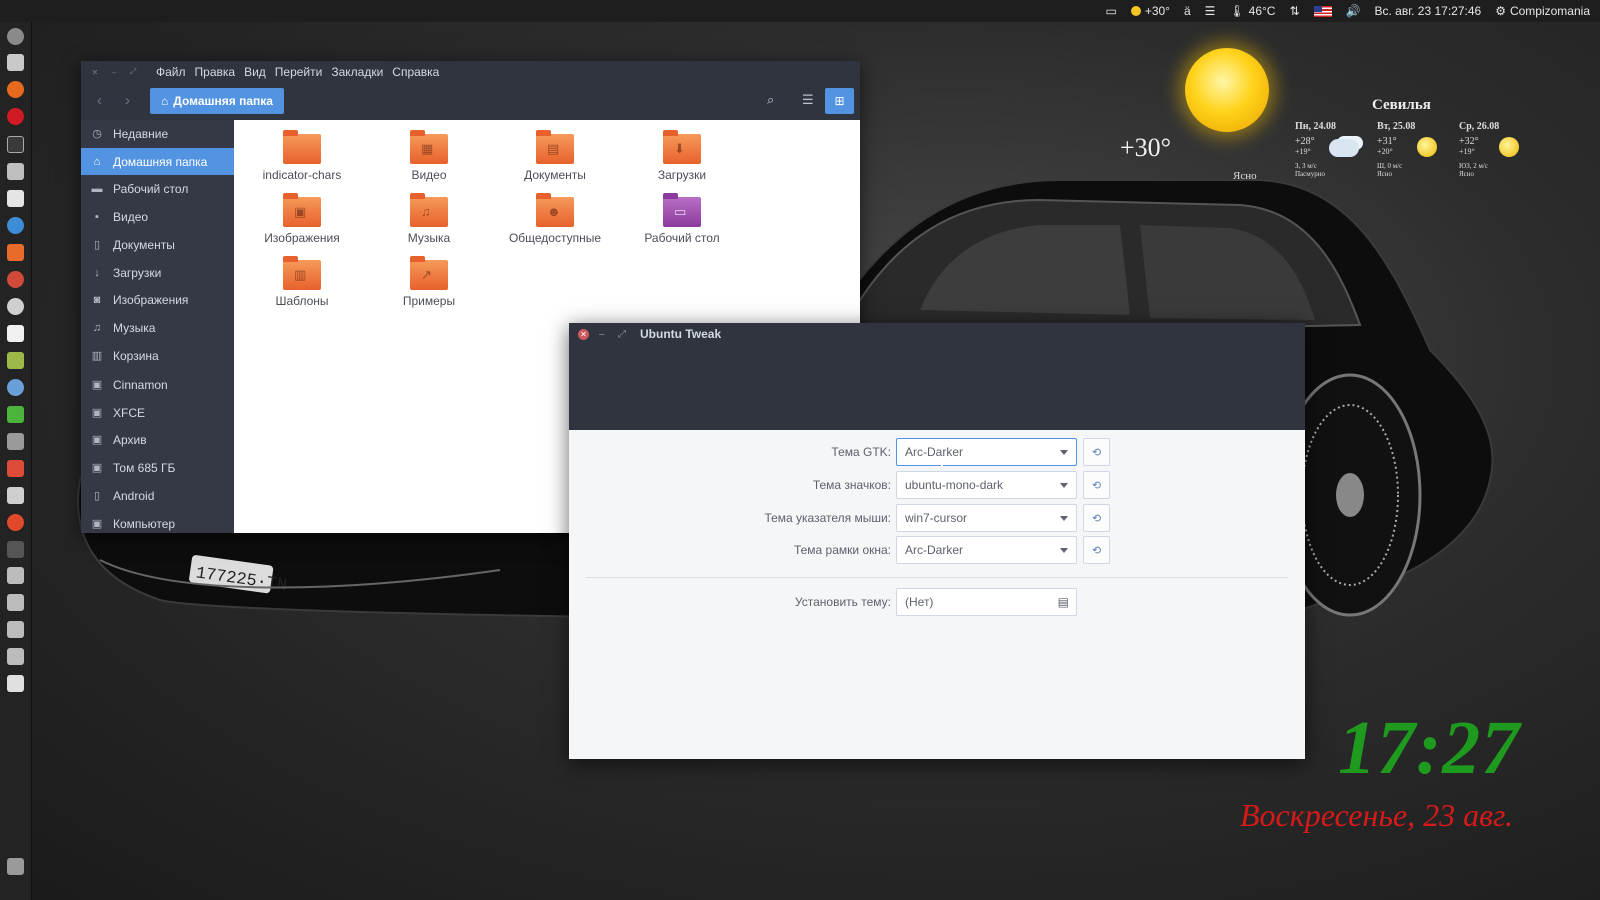 Image resolution: width=1600 pixels, height=900 pixels. I want to click on music-icon: ♫, so click(97, 327).